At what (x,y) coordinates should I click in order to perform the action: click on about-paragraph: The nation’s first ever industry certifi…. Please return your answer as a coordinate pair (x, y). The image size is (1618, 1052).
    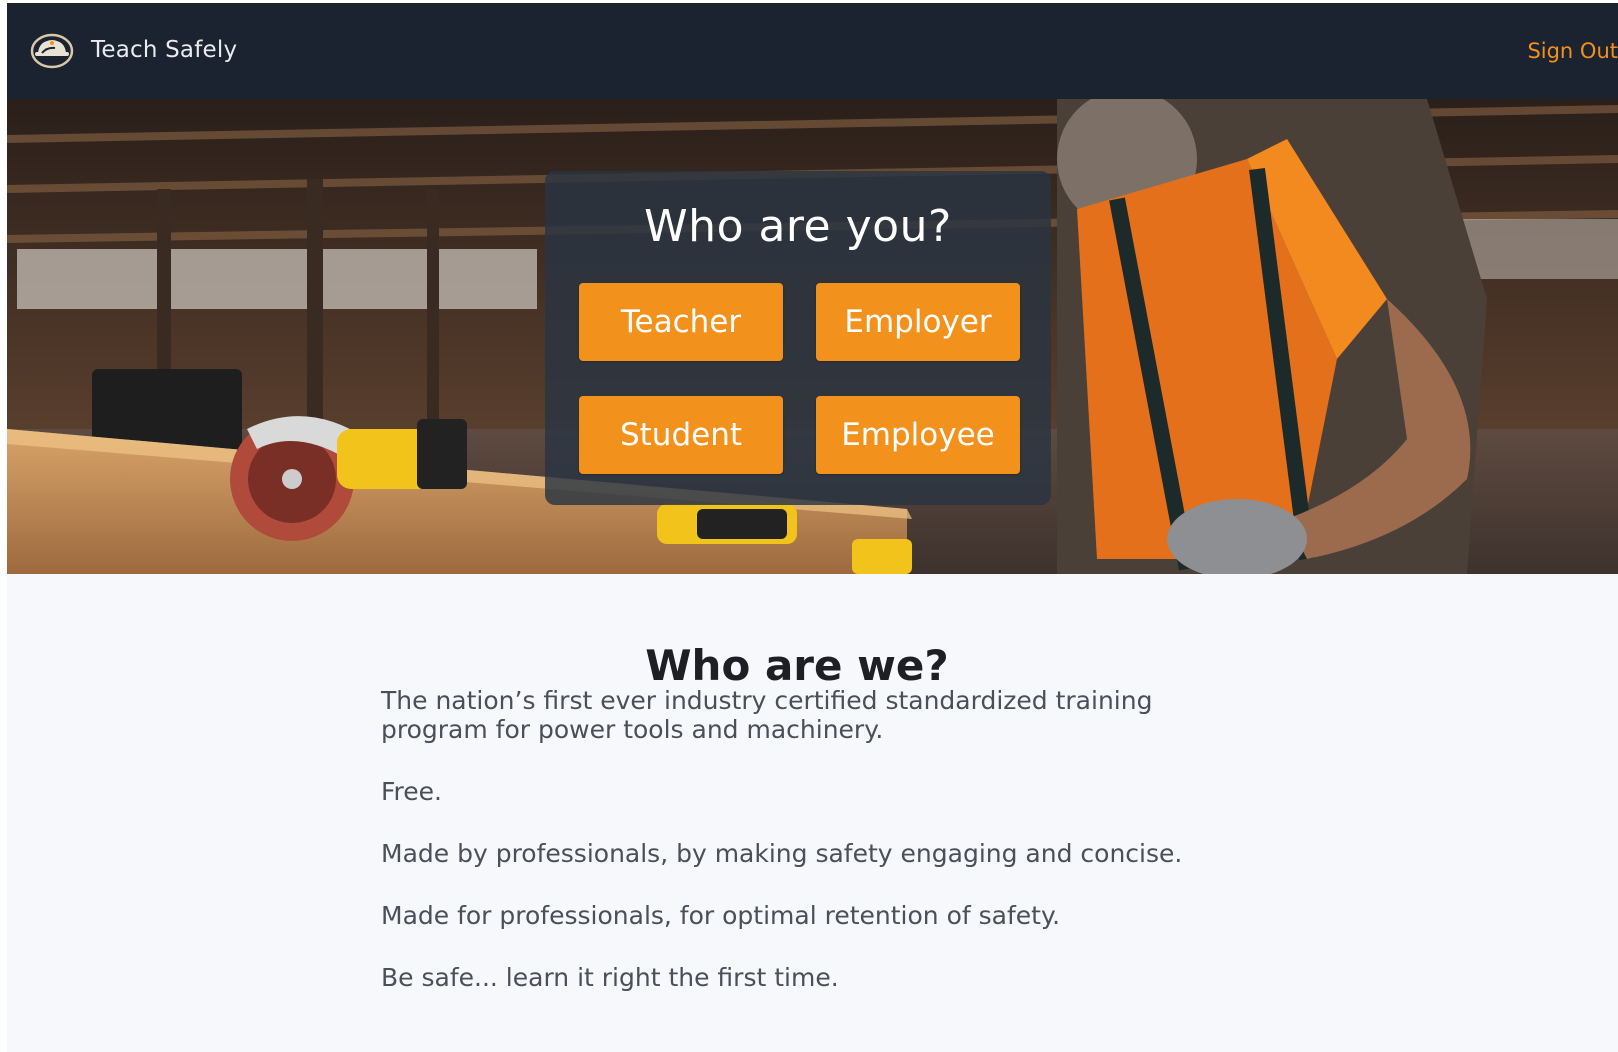
    Looking at the image, I should click on (767, 715).